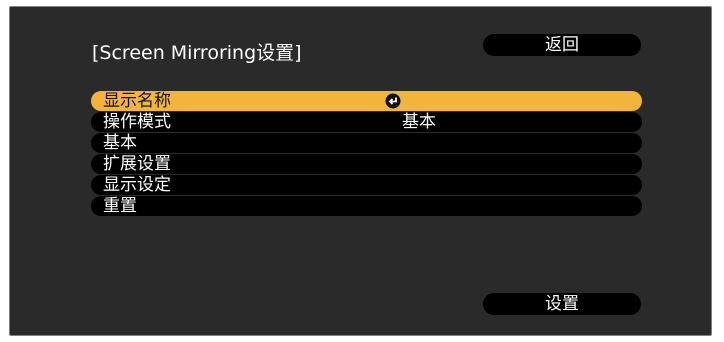  I want to click on set-button: 设置, so click(562, 304).